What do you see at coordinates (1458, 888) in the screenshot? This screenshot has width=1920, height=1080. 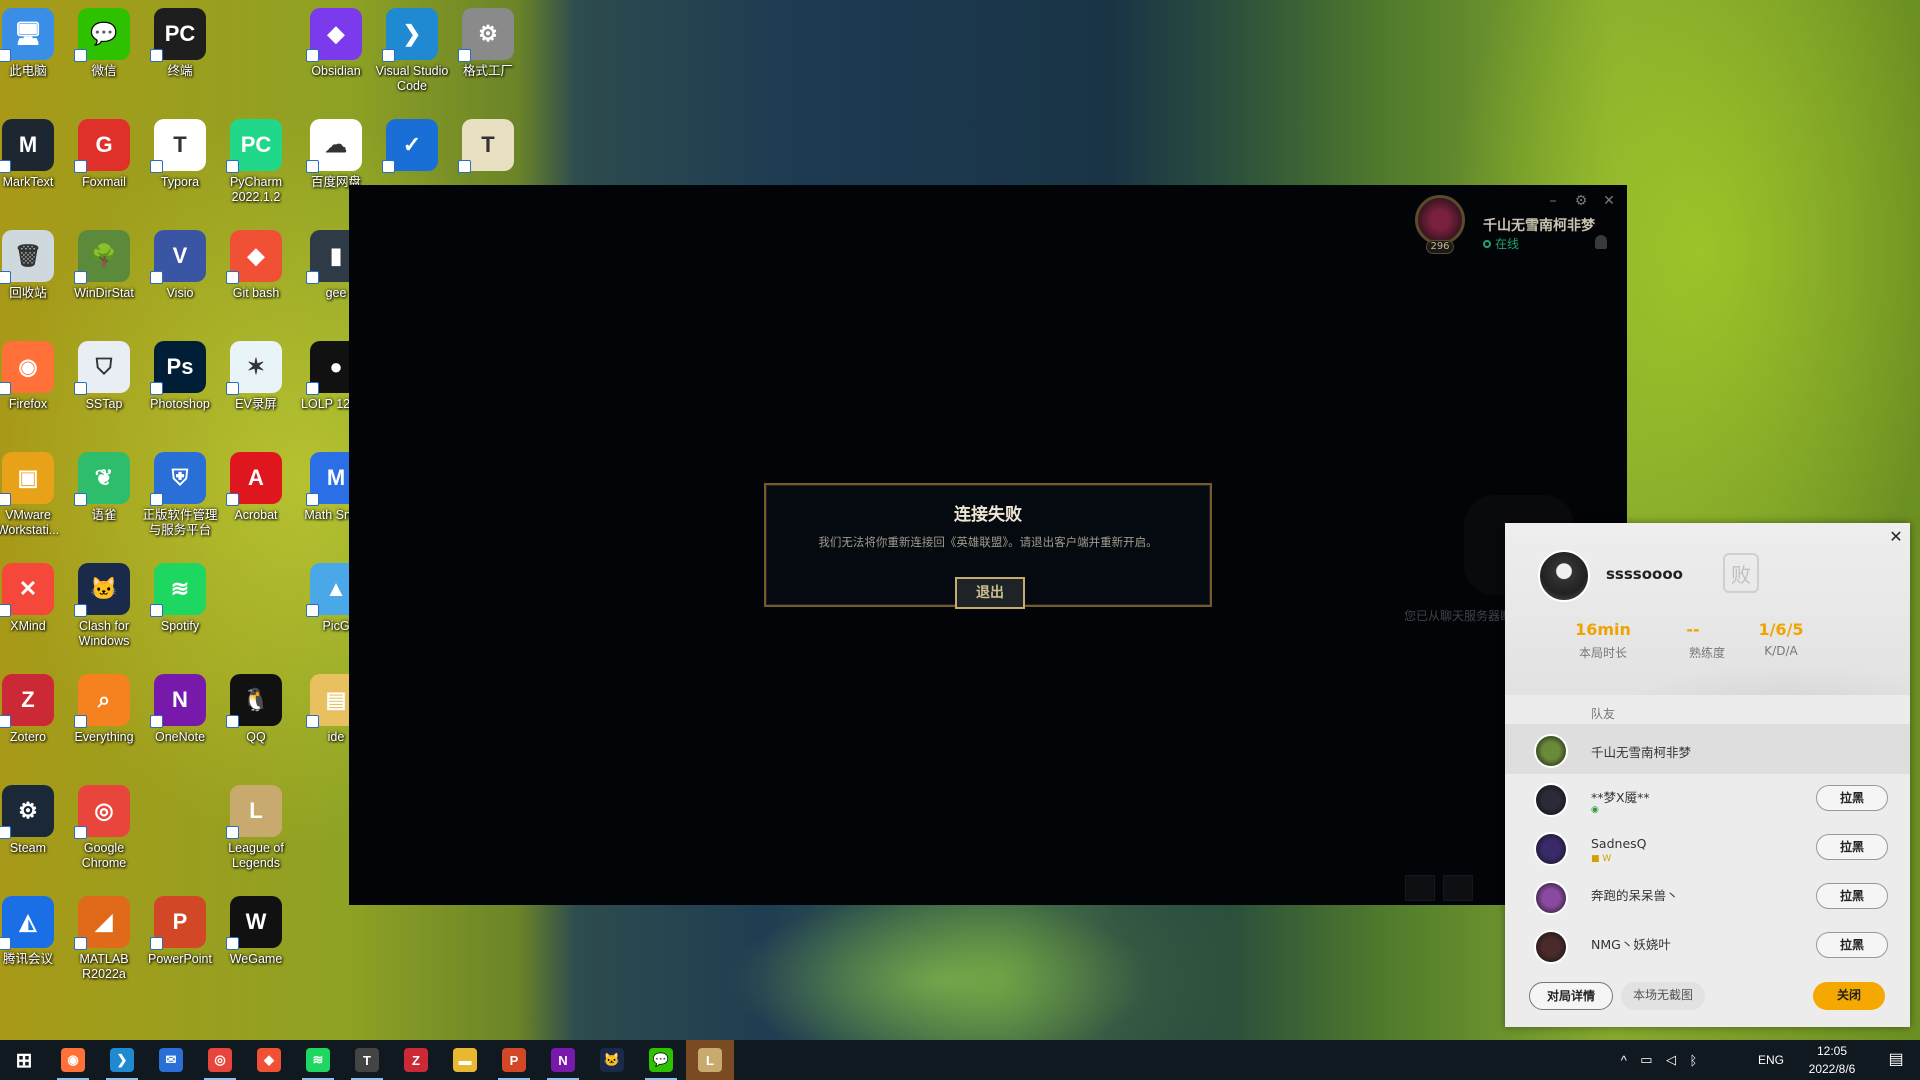 I see `friends-icon` at bounding box center [1458, 888].